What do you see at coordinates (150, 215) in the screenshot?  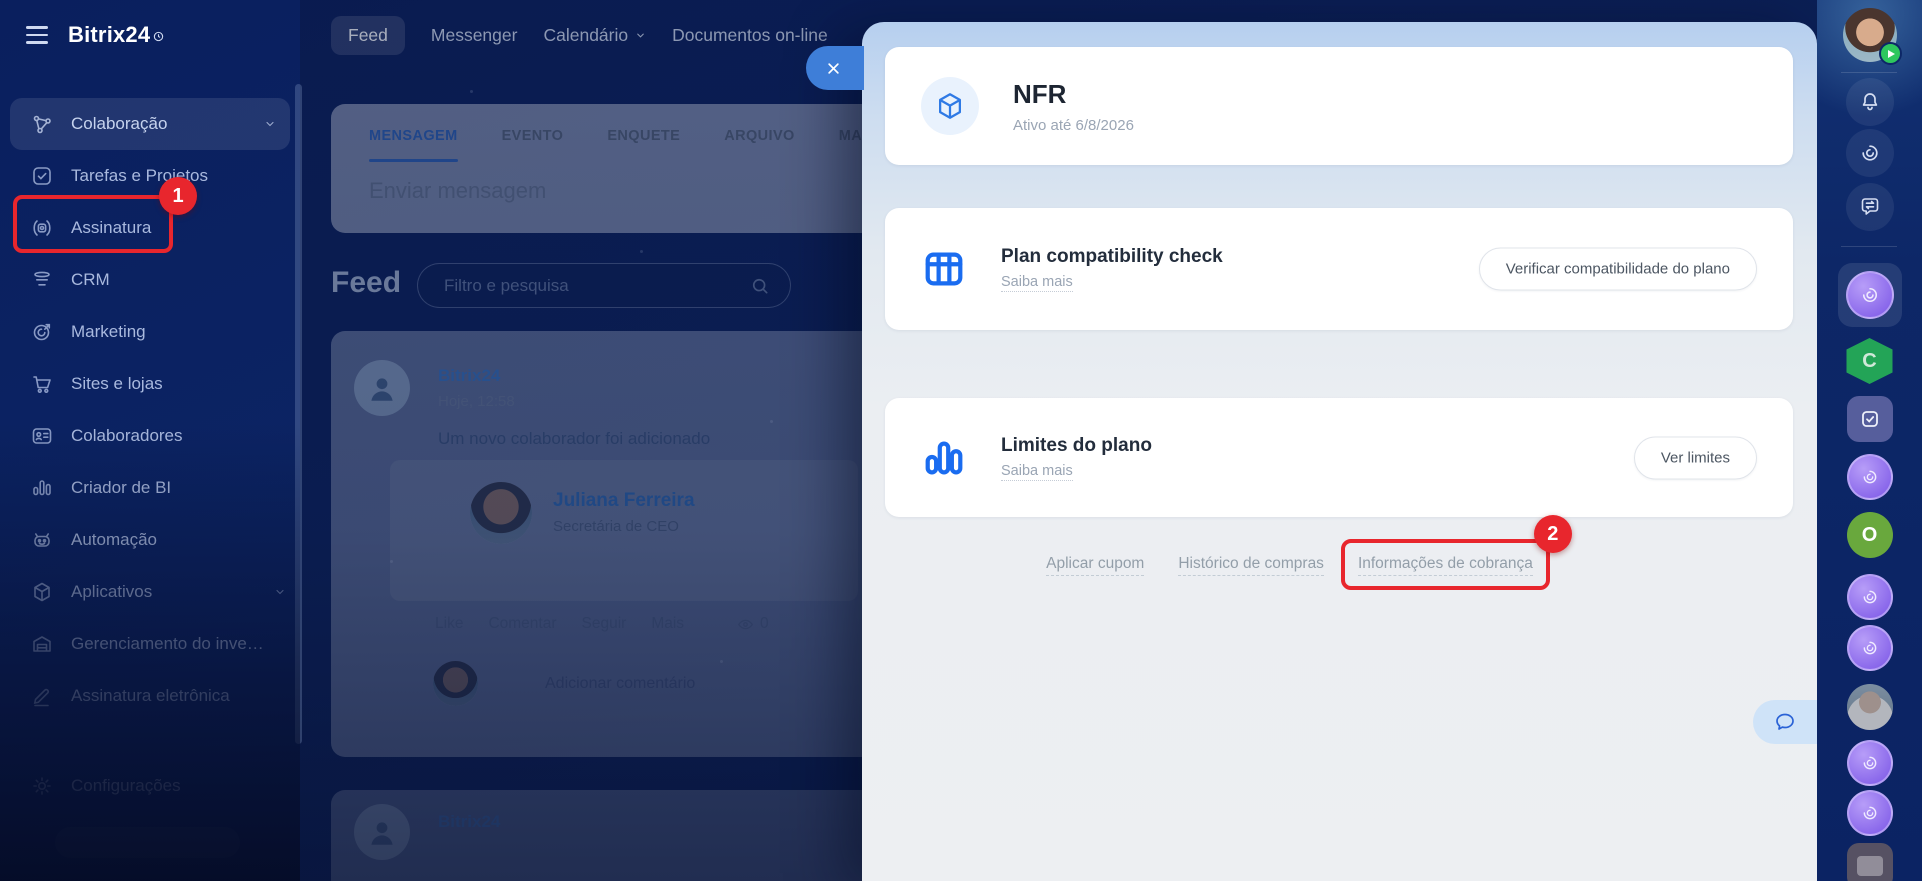 I see `sidebar-item-subscription: 1 Assinatura` at bounding box center [150, 215].